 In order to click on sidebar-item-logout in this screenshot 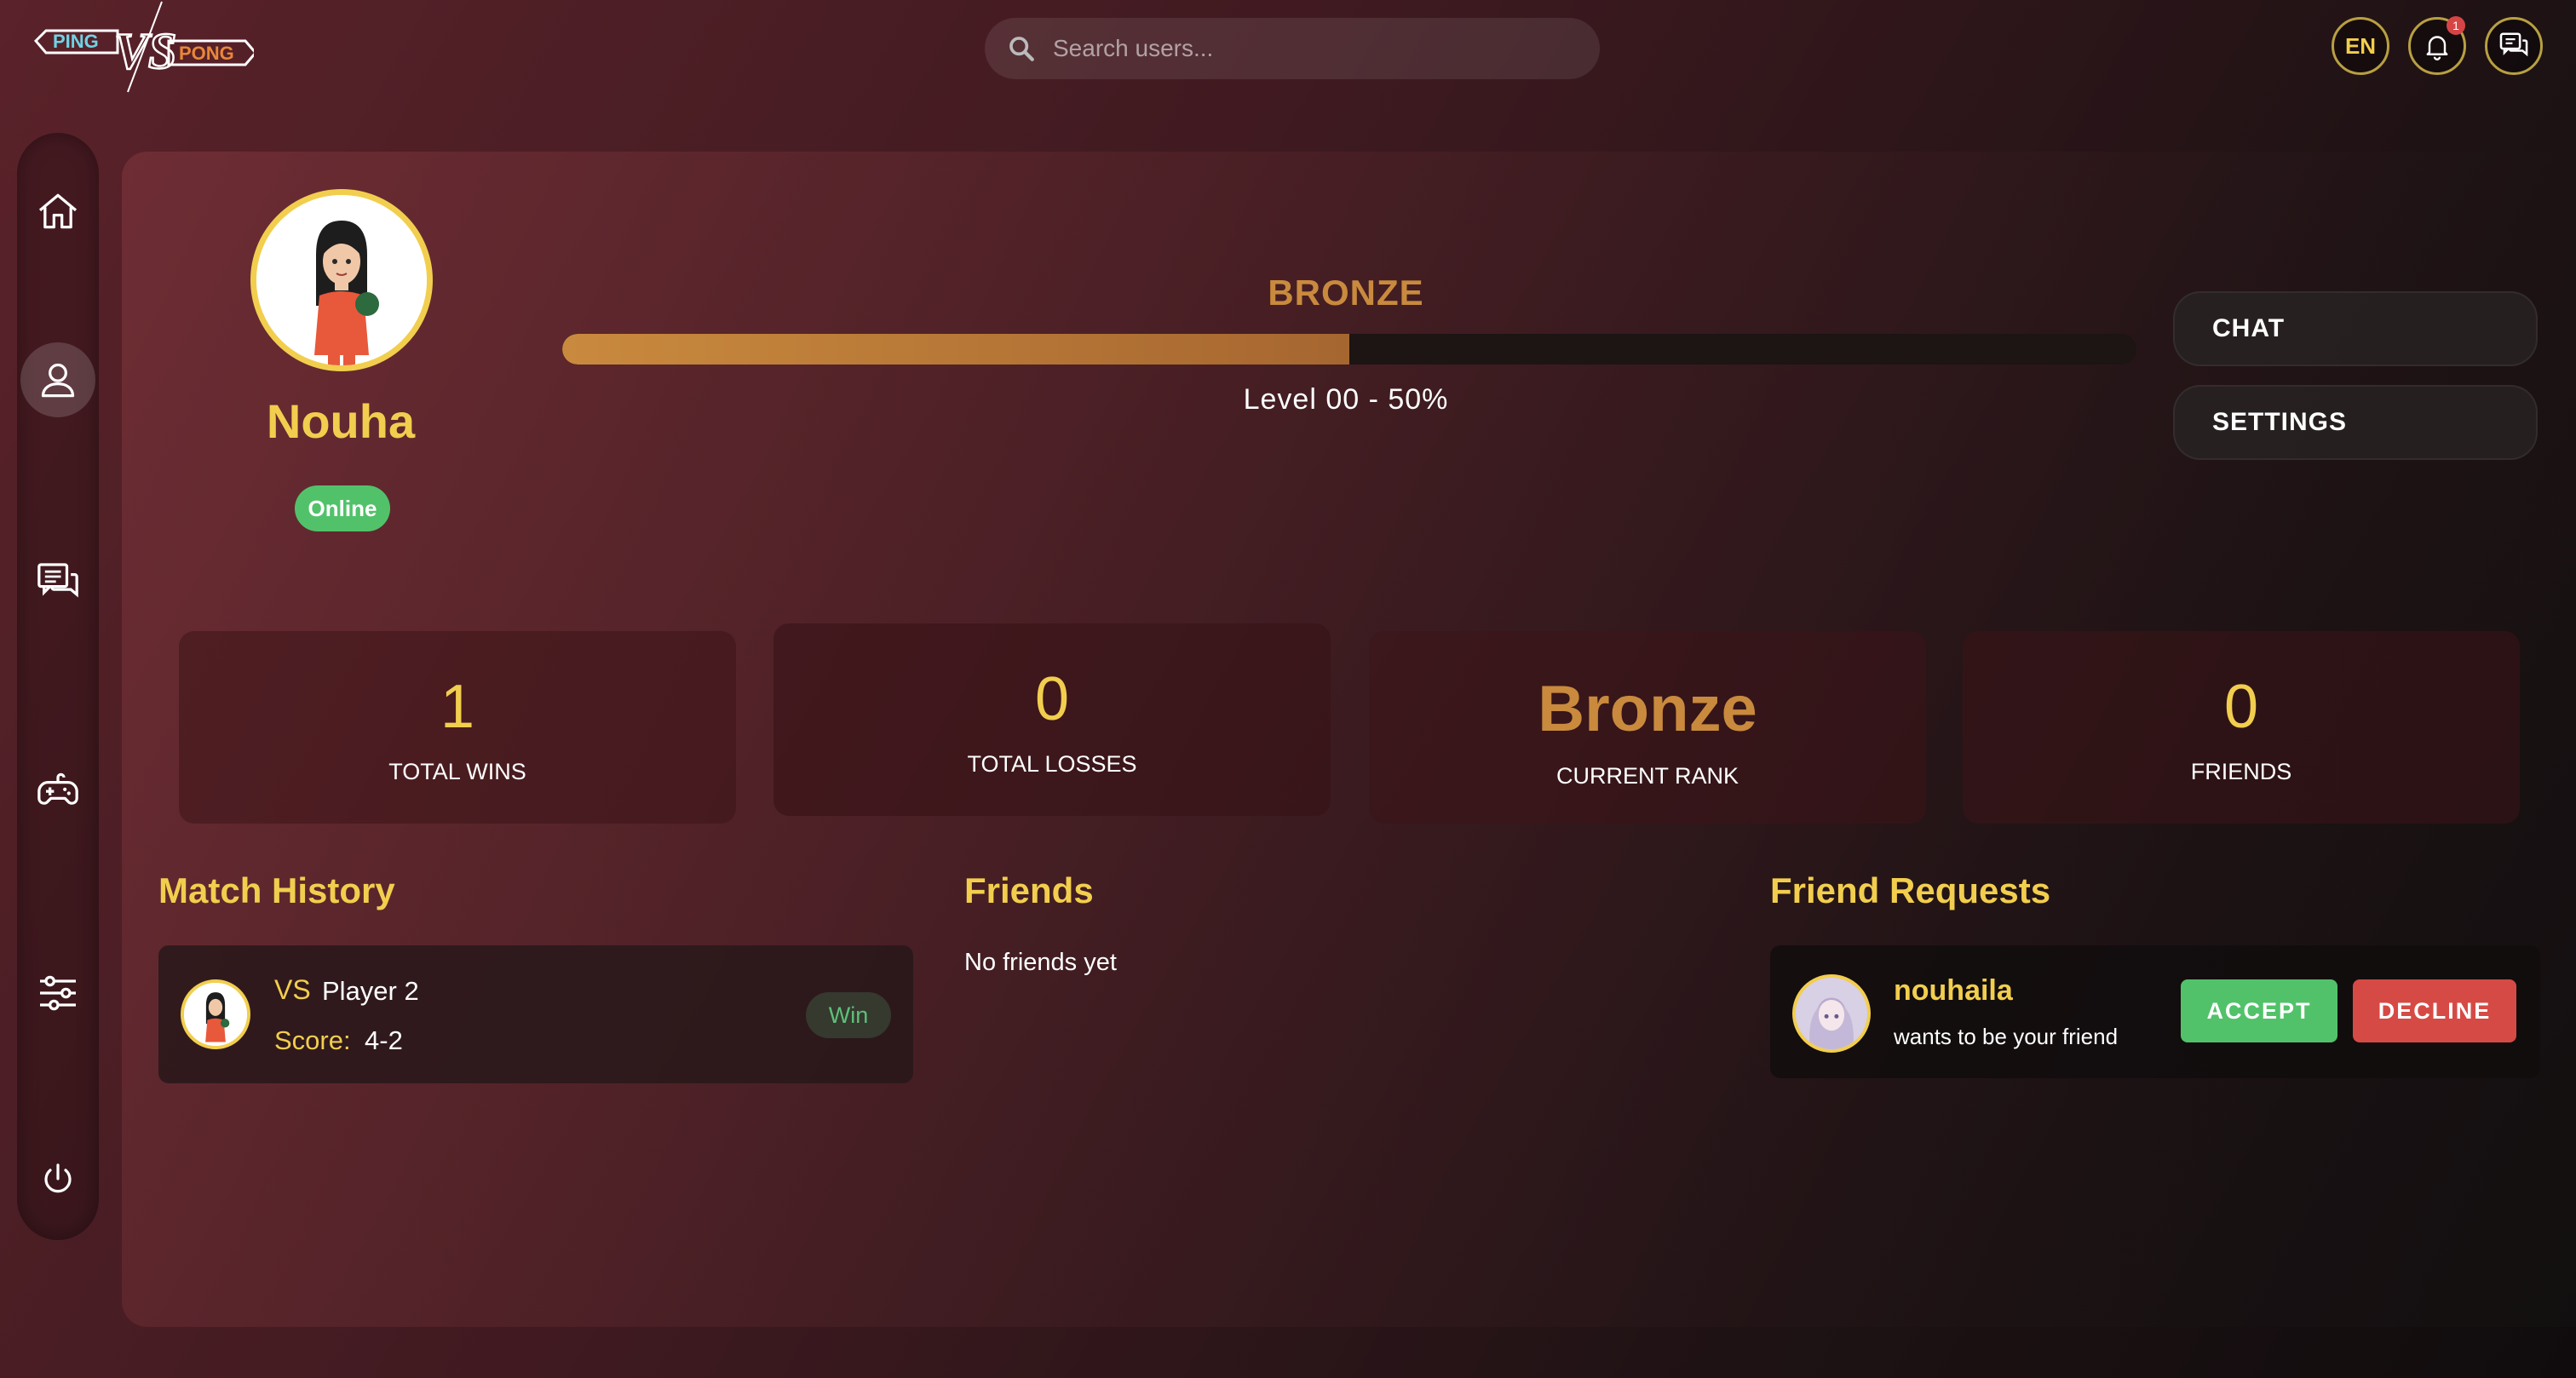, I will do `click(57, 1179)`.